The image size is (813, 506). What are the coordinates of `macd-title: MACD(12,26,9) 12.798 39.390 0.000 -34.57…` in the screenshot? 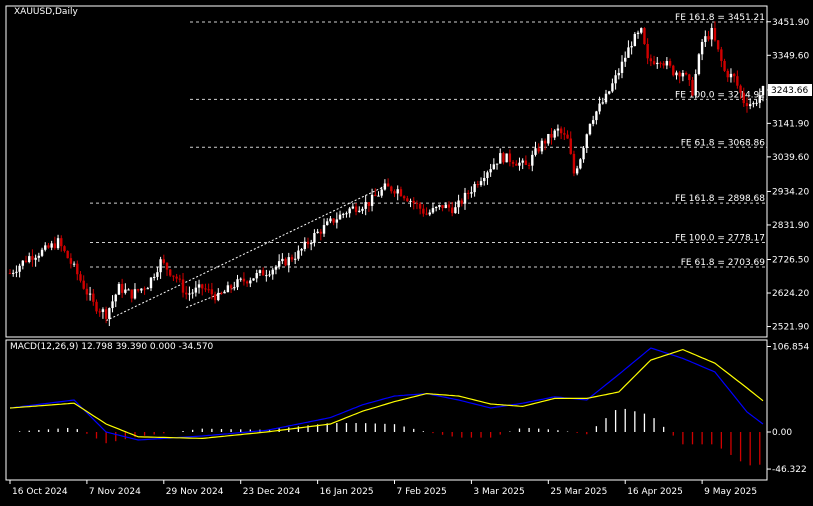 It's located at (112, 347).